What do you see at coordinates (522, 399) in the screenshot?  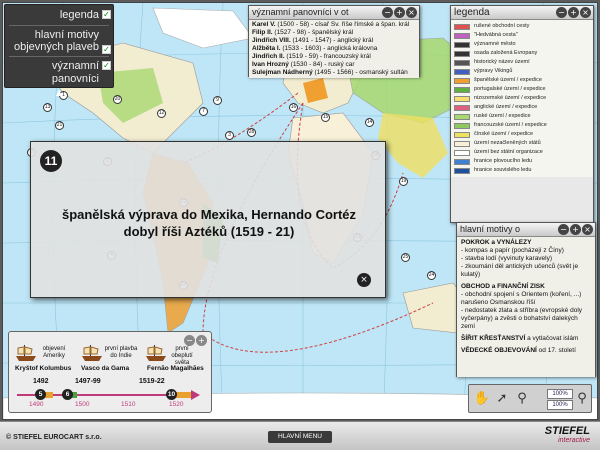 I see `zoom-out-icon: ⚲` at bounding box center [522, 399].